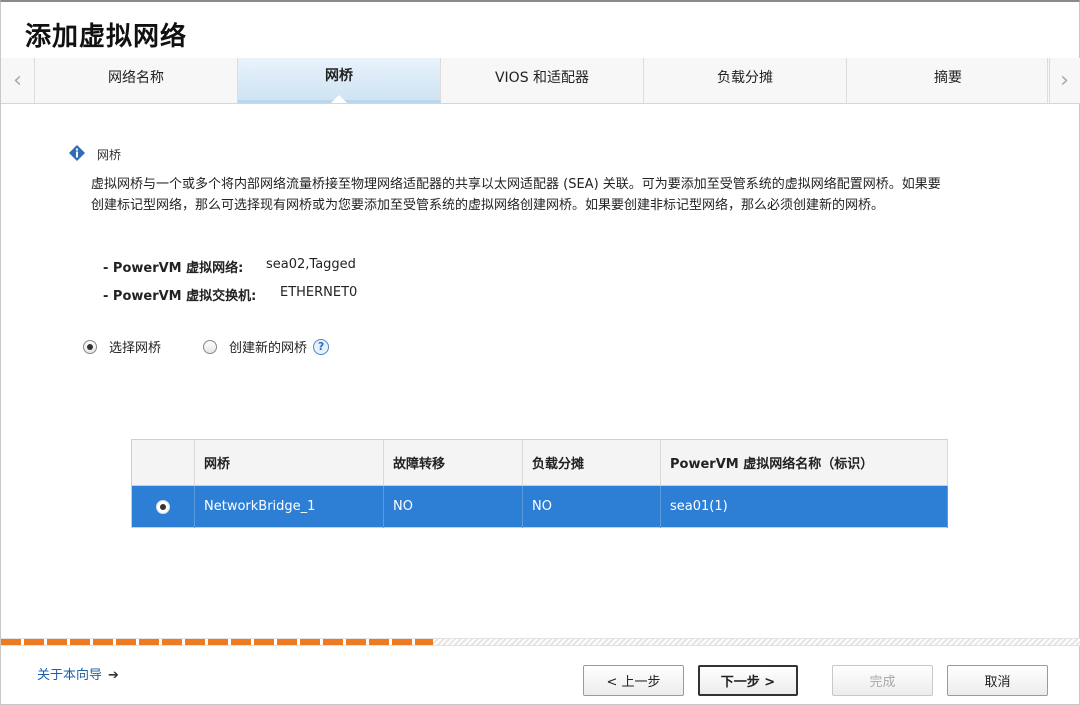  I want to click on arrow-right-icon: ➔, so click(113, 675).